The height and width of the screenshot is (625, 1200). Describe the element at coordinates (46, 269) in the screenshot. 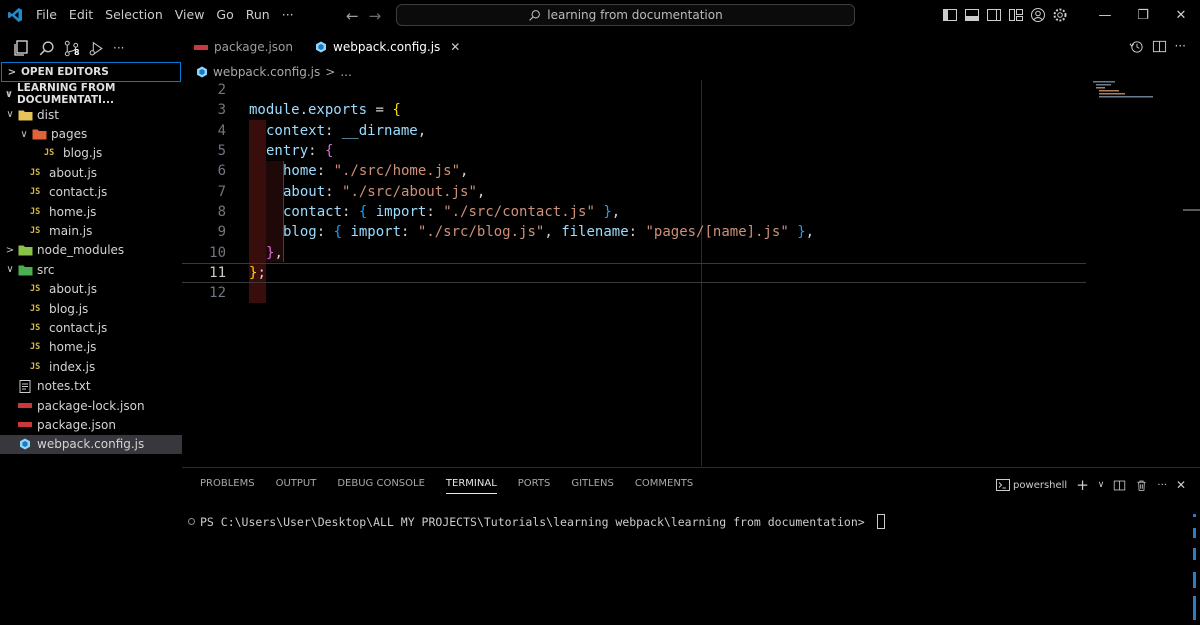

I see `tree-item-label: src` at that location.